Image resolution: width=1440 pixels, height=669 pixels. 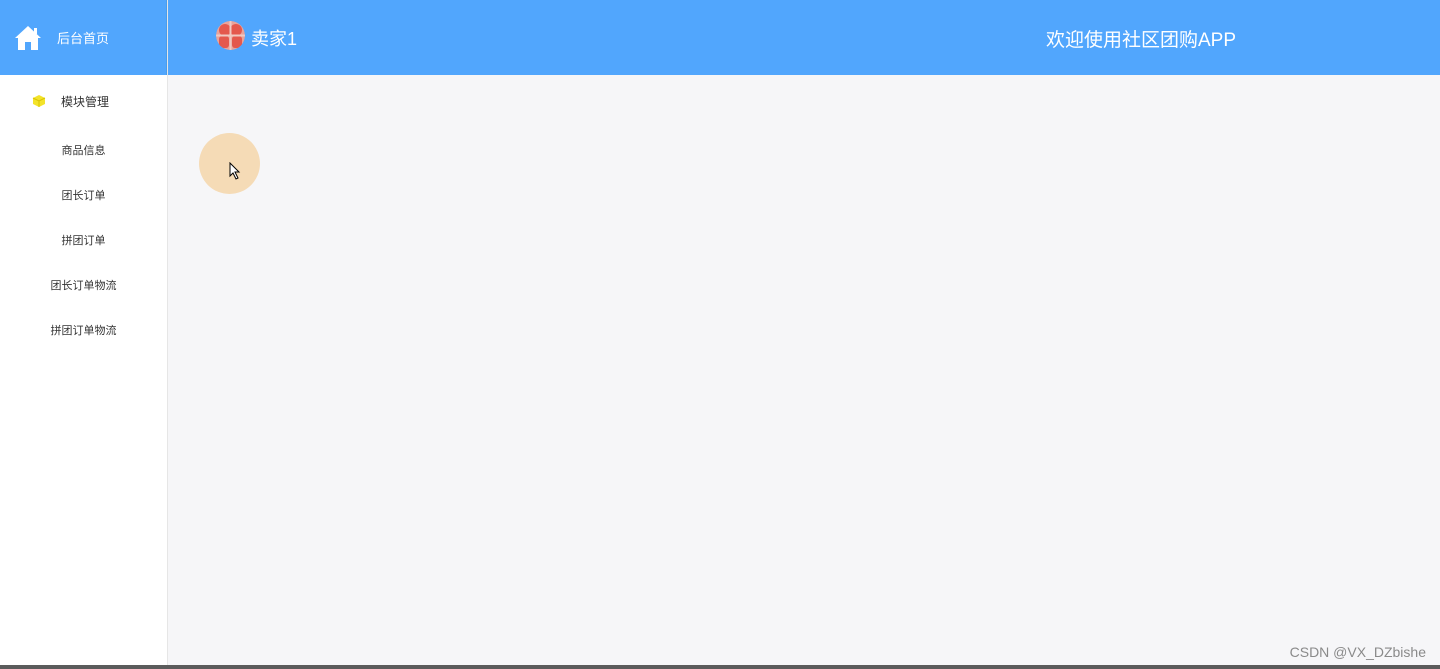 What do you see at coordinates (1141, 40) in the screenshot?
I see `welcome-text: 欢迎使用社区团购APP` at bounding box center [1141, 40].